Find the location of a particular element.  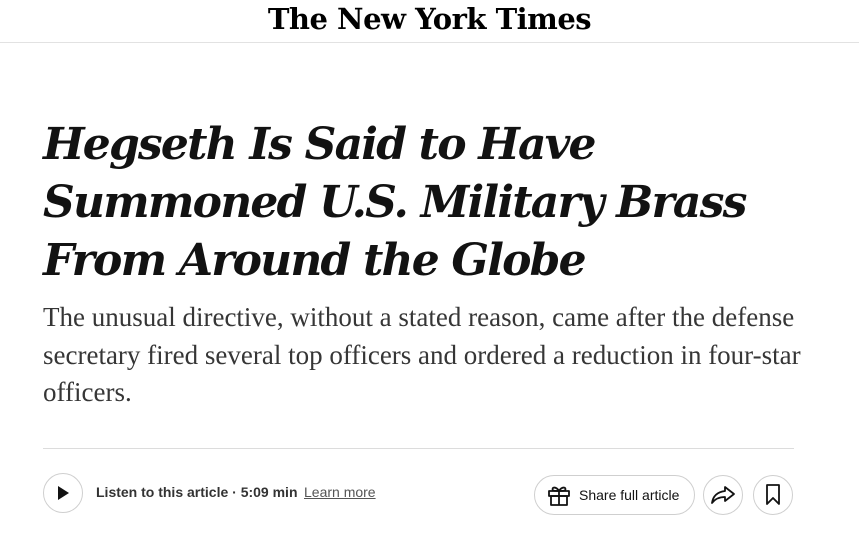

share-label: Share full article is located at coordinates (629, 495).